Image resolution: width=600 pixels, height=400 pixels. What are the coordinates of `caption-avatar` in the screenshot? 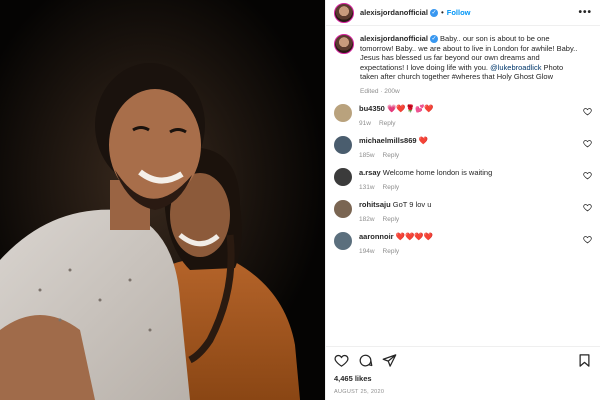 It's located at (344, 44).